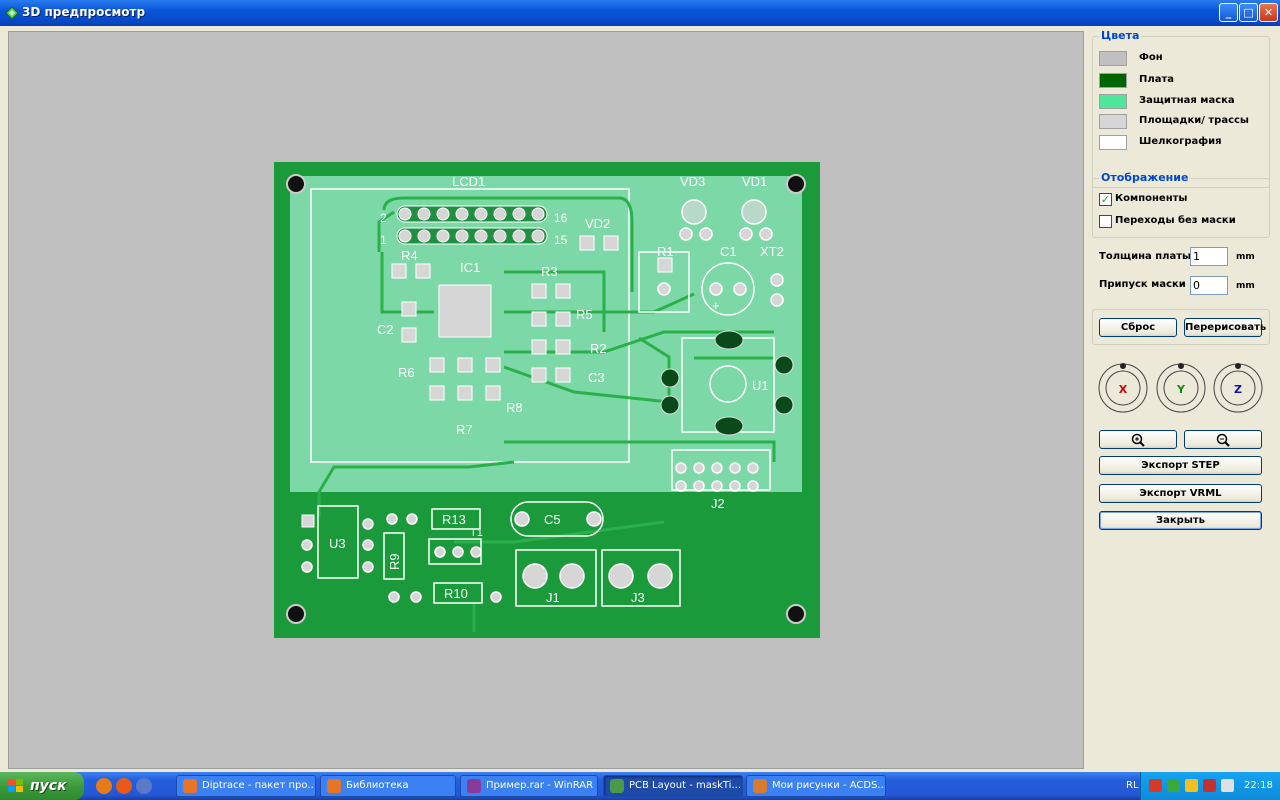  What do you see at coordinates (1105, 221) in the screenshot?
I see `vias-without-mask-checkbox` at bounding box center [1105, 221].